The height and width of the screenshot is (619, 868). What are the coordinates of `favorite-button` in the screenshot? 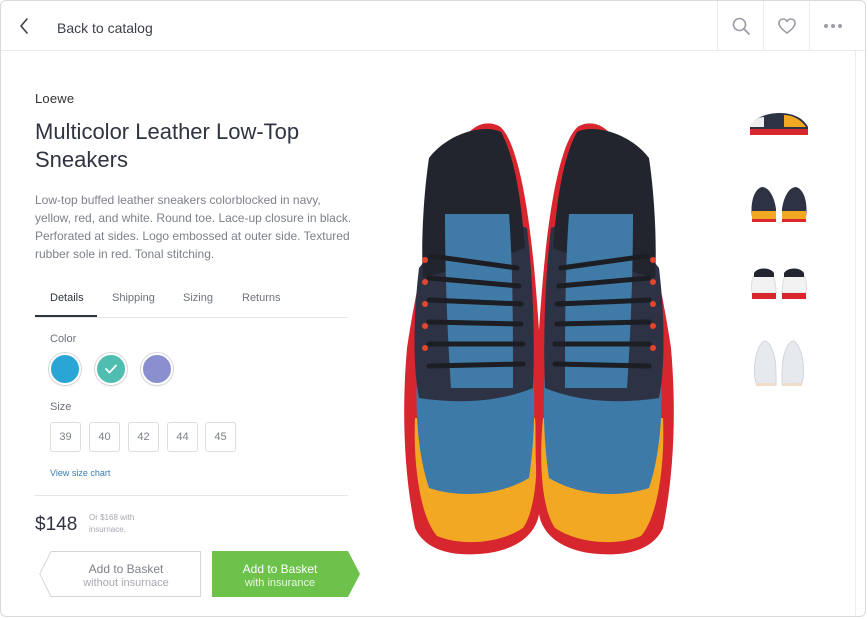 It's located at (786, 25).